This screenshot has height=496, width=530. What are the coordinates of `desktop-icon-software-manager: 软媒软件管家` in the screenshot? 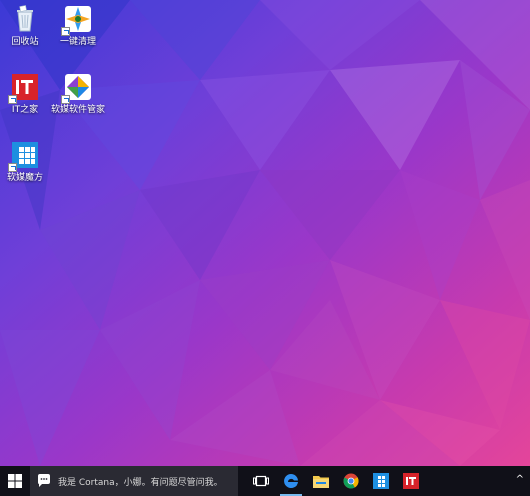 It's located at (78, 93).